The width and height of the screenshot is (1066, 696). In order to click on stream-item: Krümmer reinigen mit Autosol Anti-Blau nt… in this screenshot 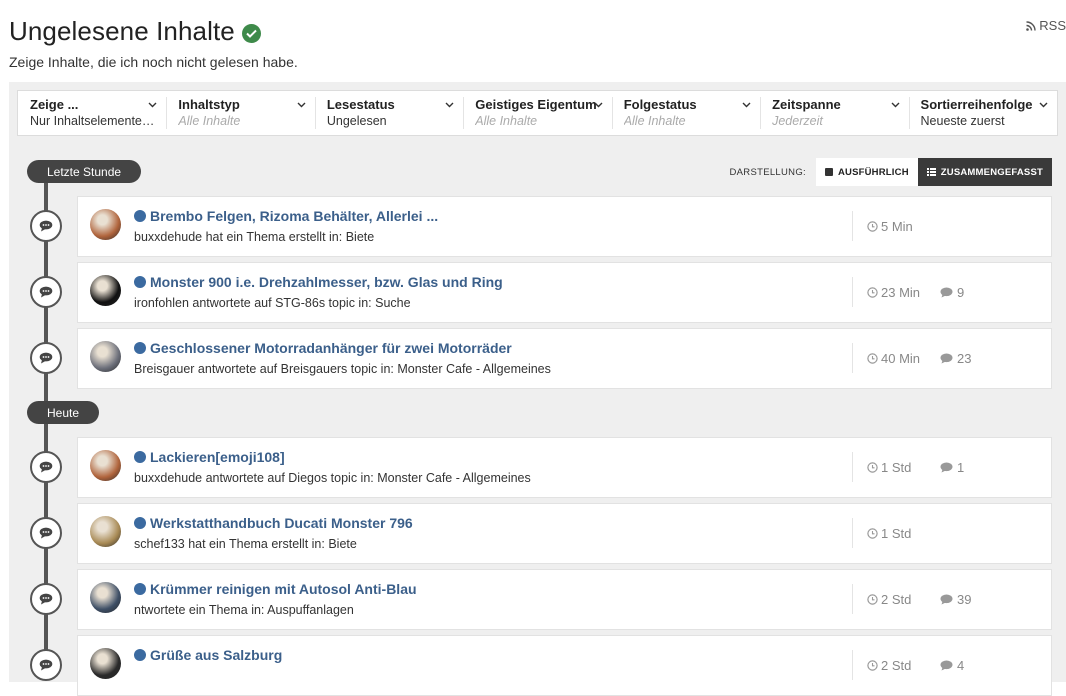, I will do `click(564, 599)`.